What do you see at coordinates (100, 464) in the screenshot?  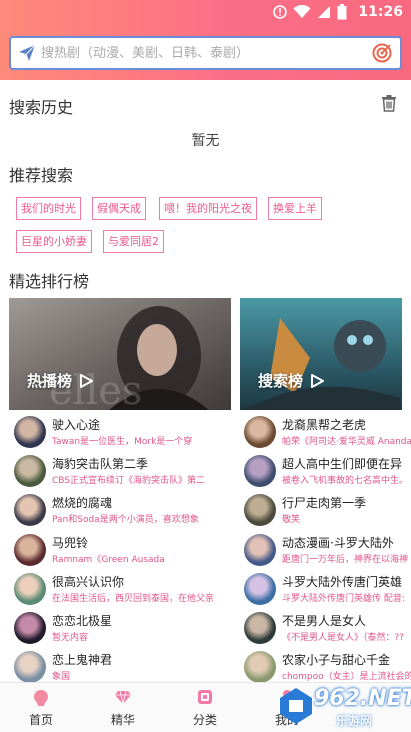 I see `item-title: 海豹突击队第二季` at bounding box center [100, 464].